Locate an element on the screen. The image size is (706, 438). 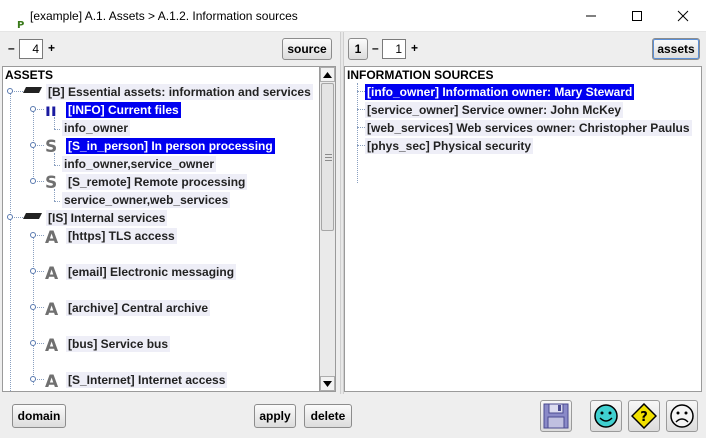
happy-face-icon is located at coordinates (606, 416).